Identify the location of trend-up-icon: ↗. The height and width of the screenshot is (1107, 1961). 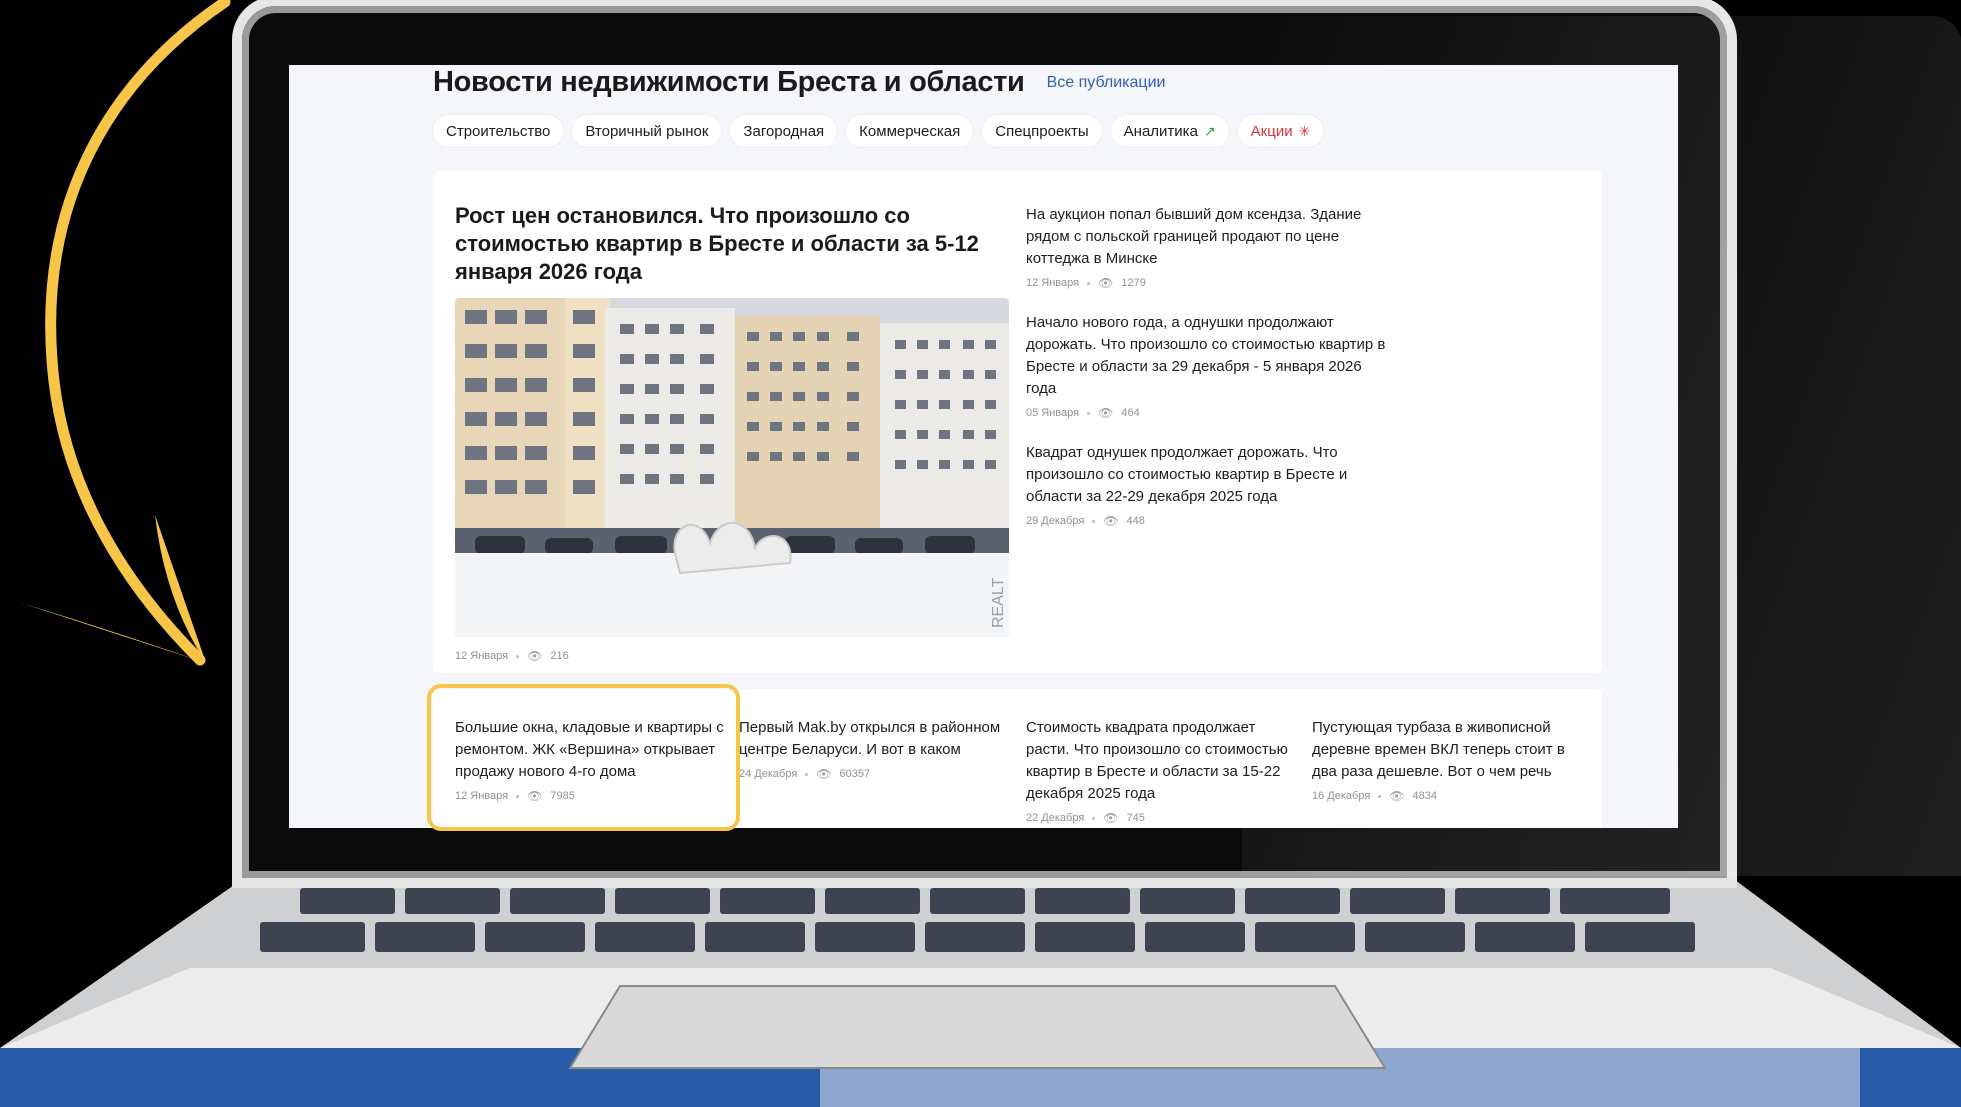
(1209, 130).